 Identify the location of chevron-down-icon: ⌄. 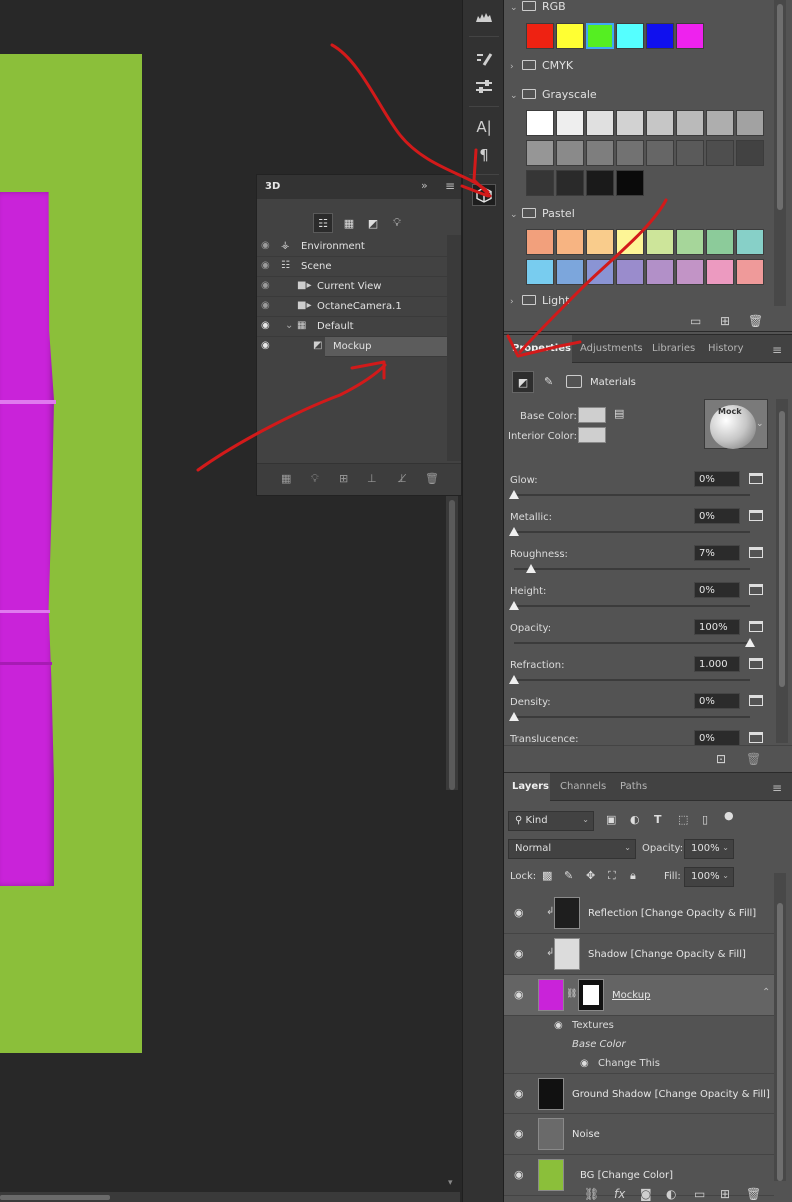
(289, 325).